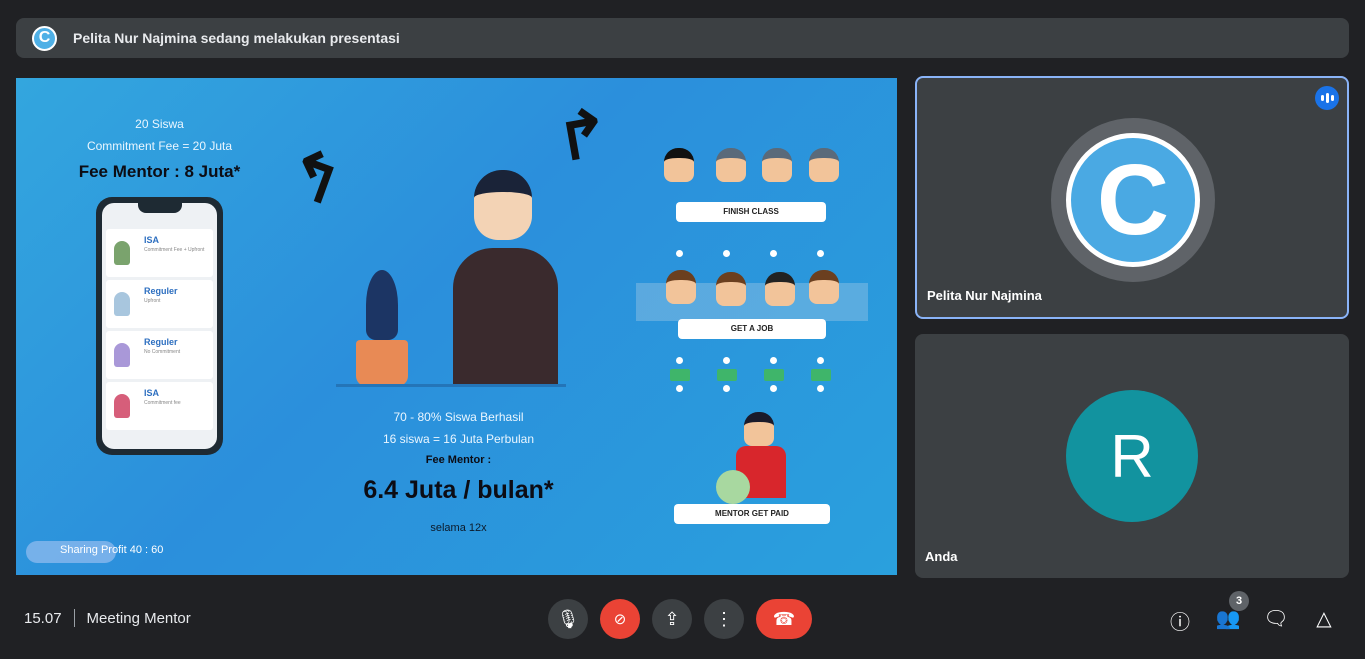 Image resolution: width=1365 pixels, height=659 pixels. I want to click on slide-footer-text: Sharing Profit 40 : 60, so click(112, 550).